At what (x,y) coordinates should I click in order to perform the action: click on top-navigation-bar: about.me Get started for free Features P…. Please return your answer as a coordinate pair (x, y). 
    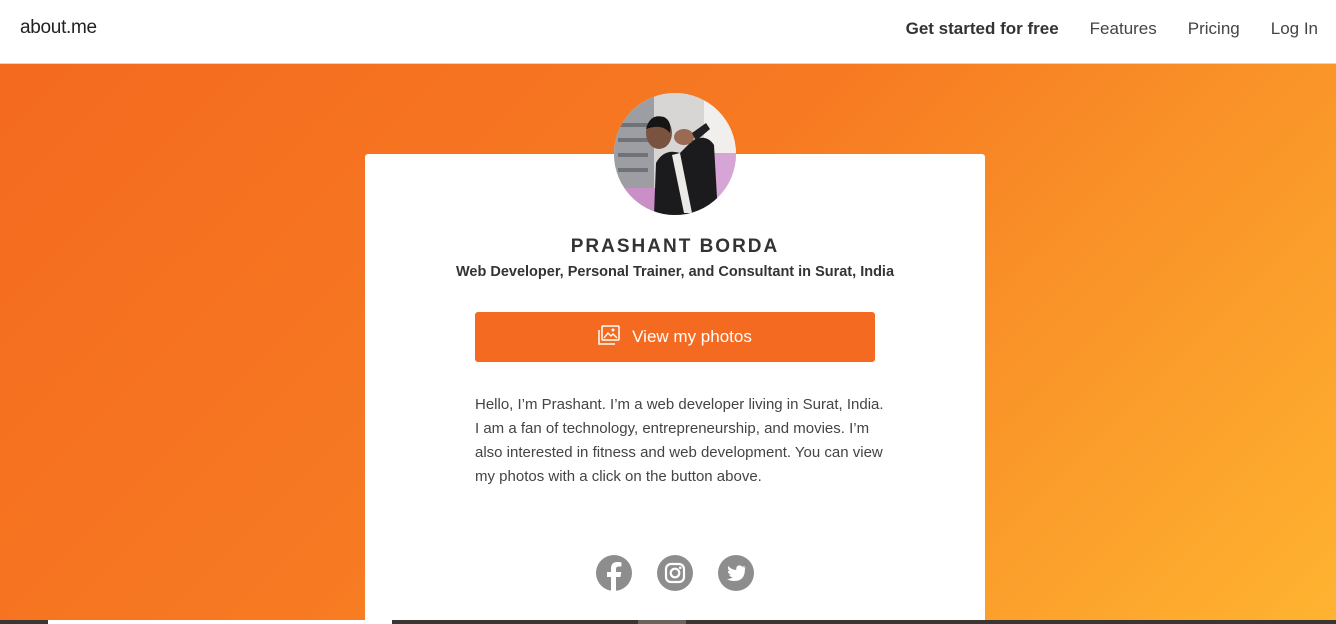
    Looking at the image, I should click on (668, 32).